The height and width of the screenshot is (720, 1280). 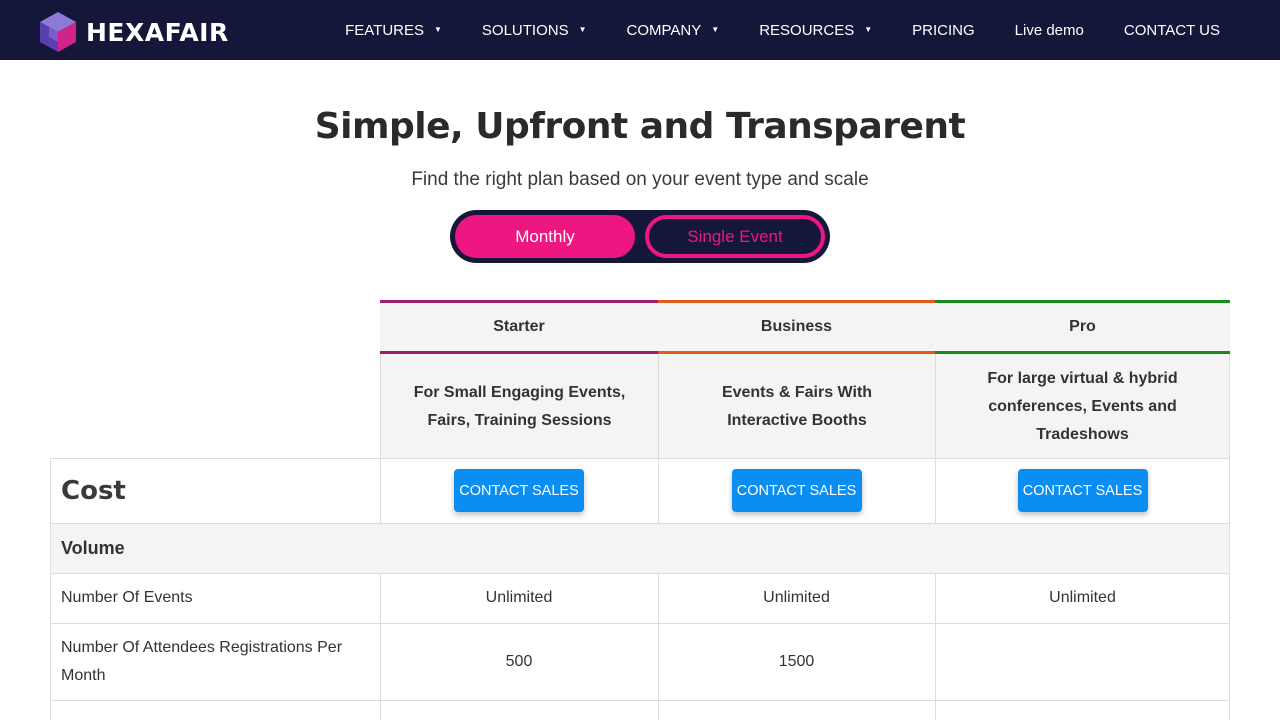 I want to click on nav-contact-us-label: CONTACT US, so click(x=1171, y=30).